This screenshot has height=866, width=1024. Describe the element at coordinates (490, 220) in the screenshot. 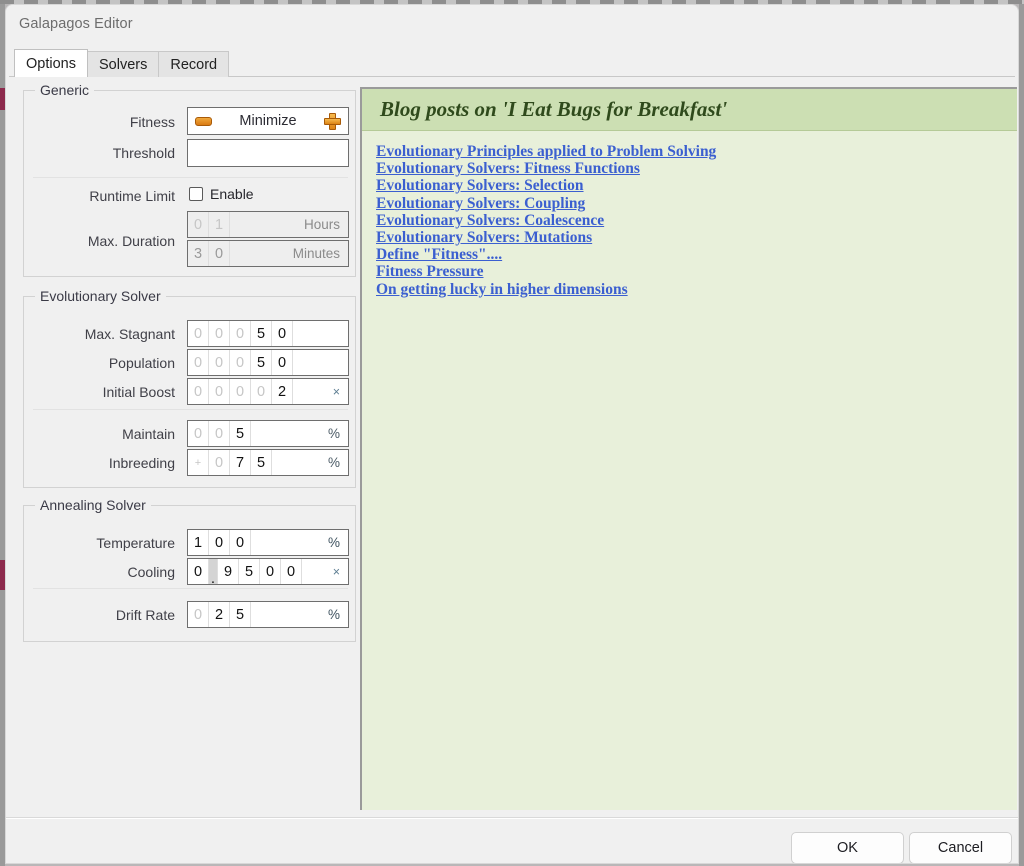

I see `blog-link: Evolutionary Solvers: Coalescence` at that location.